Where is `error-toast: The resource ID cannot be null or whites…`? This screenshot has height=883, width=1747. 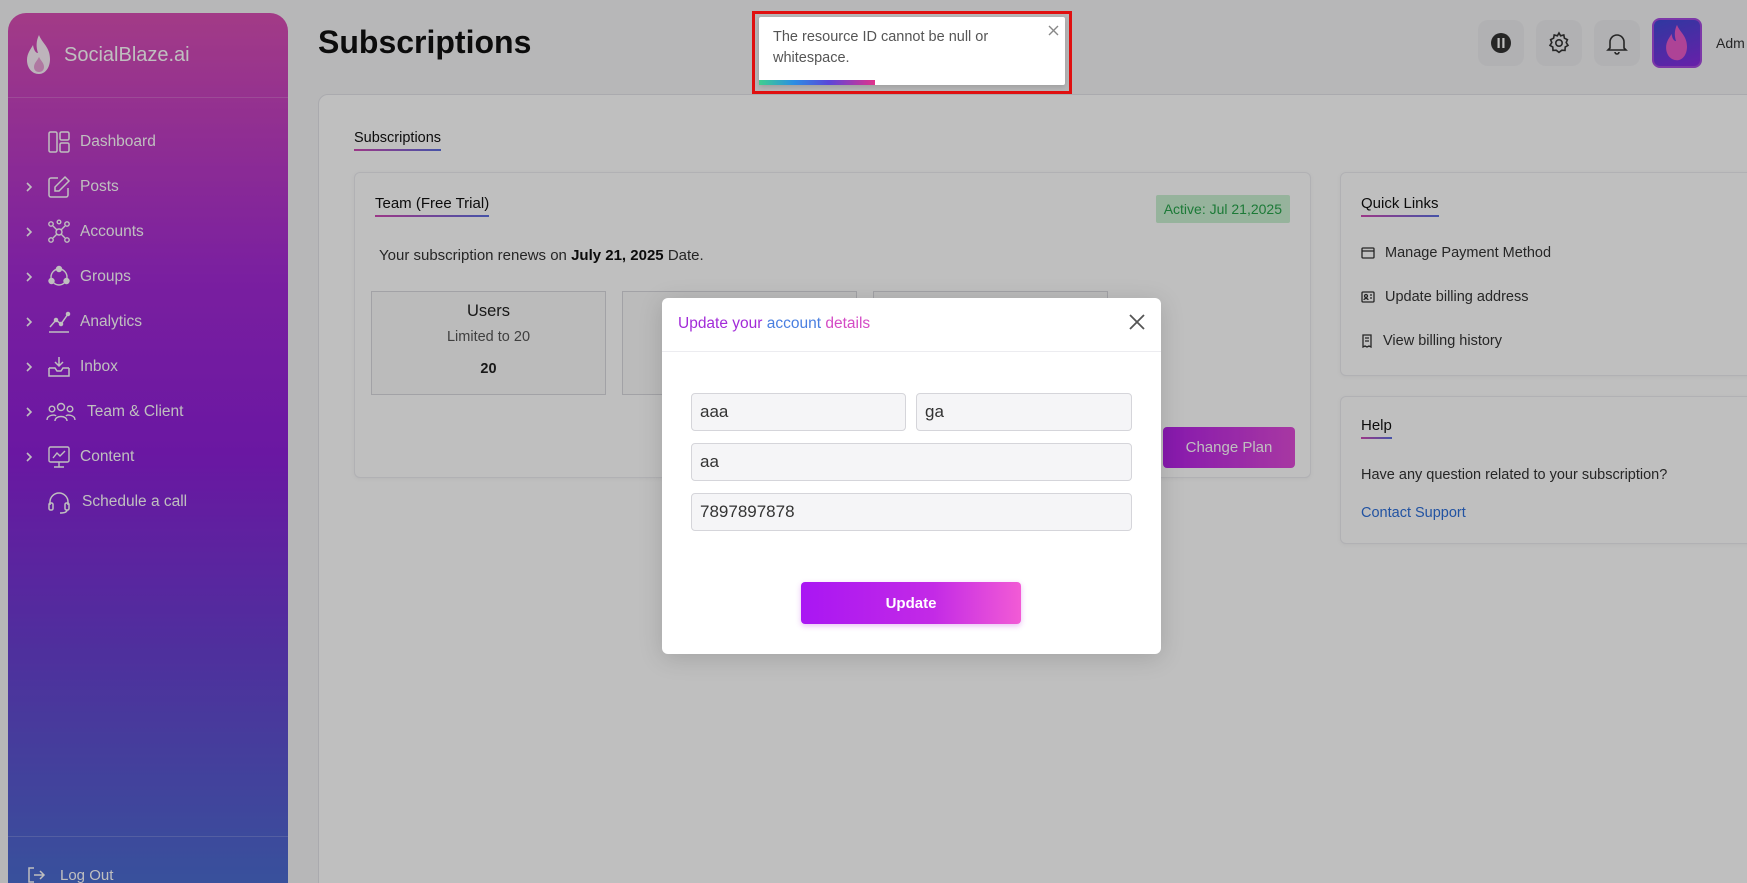 error-toast: The resource ID cannot be null or whites… is located at coordinates (912, 51).